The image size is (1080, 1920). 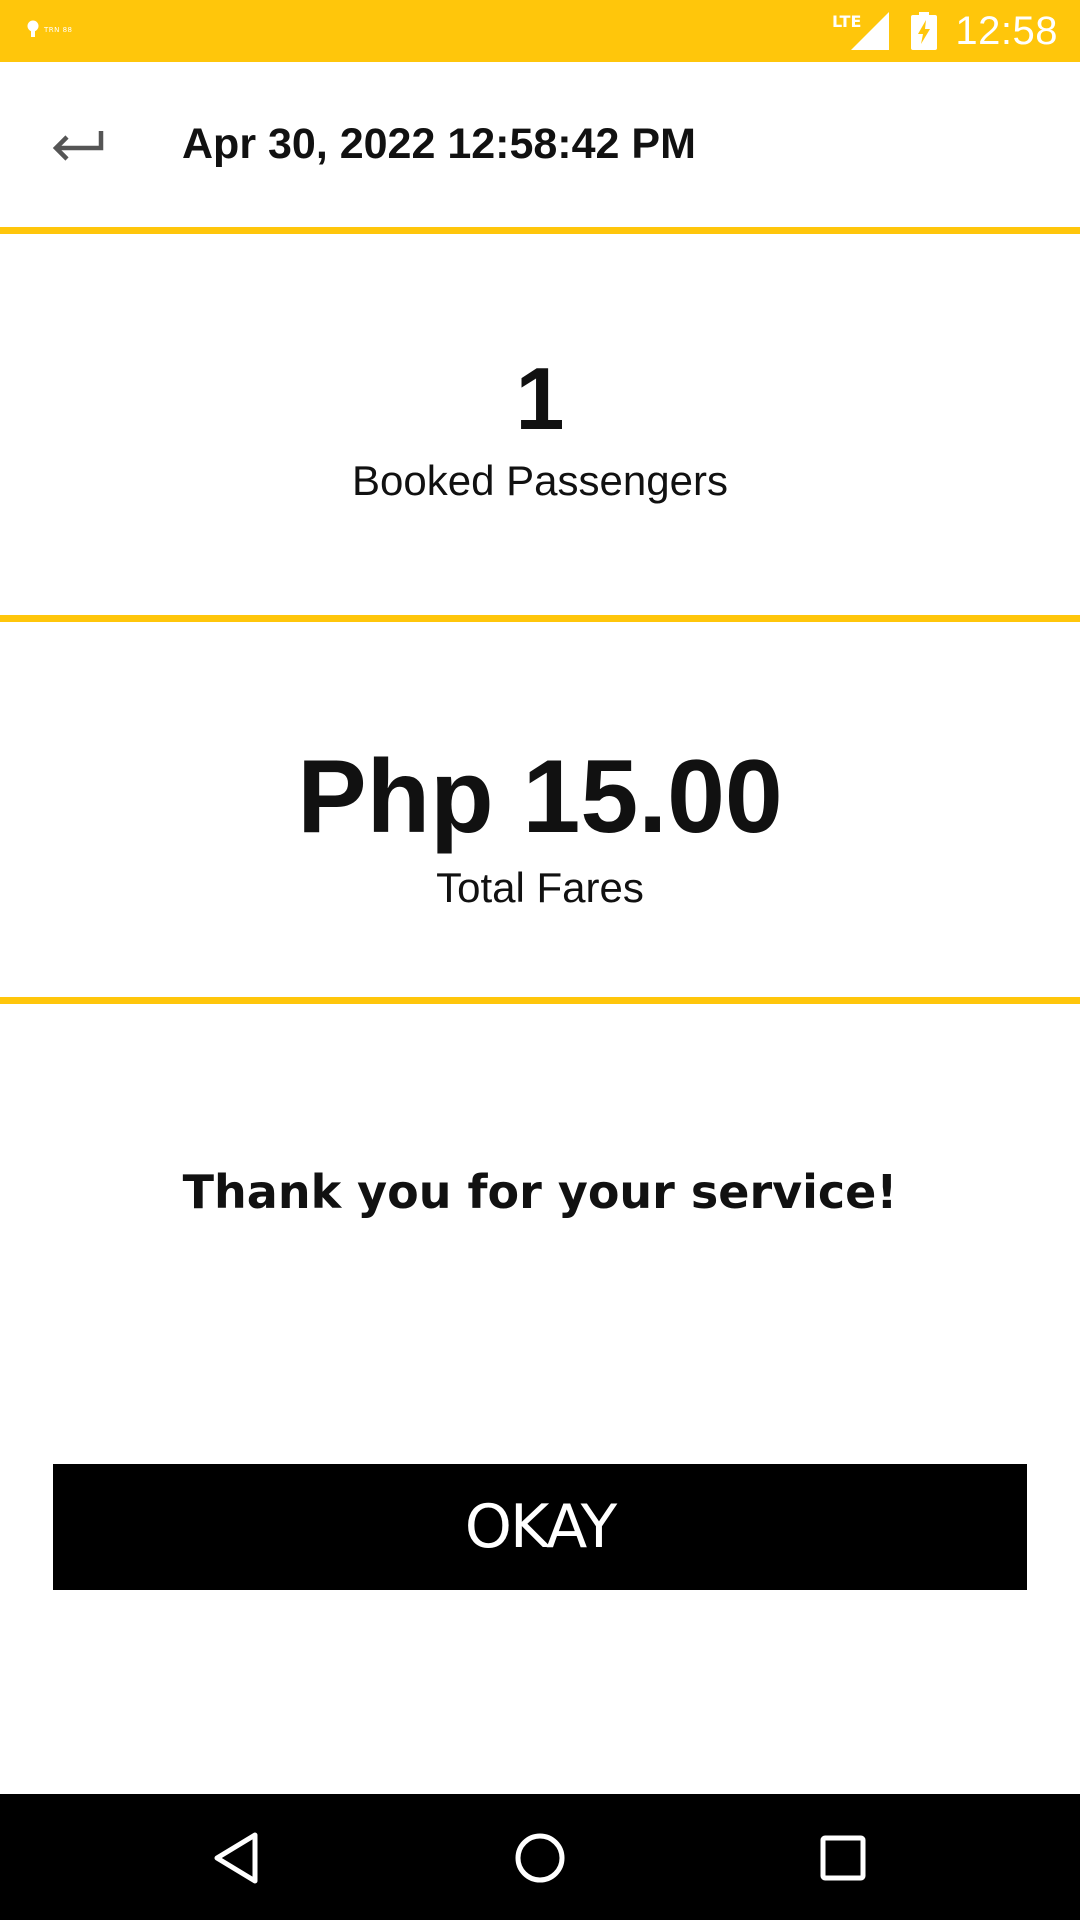 I want to click on status-icons: LTE 12:58, so click(x=945, y=31).